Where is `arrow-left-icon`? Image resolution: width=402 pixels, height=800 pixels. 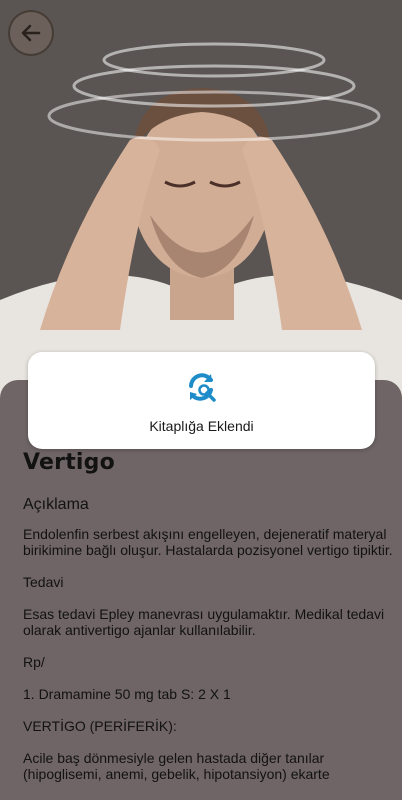
arrow-left-icon is located at coordinates (31, 33).